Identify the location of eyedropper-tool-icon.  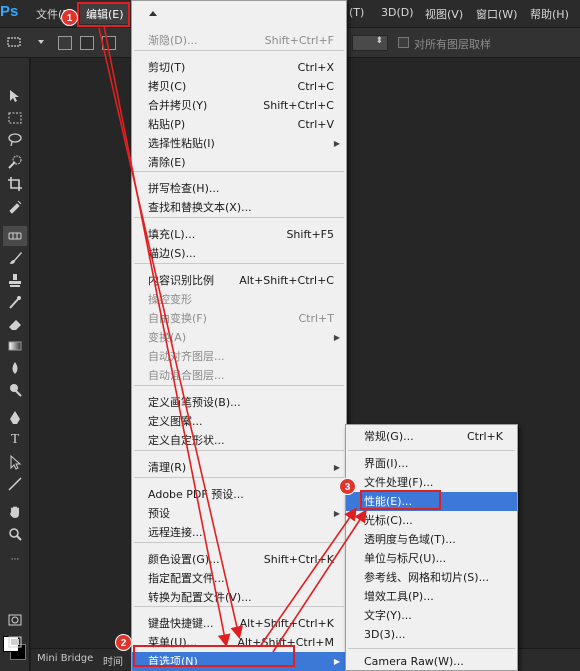
(15, 206).